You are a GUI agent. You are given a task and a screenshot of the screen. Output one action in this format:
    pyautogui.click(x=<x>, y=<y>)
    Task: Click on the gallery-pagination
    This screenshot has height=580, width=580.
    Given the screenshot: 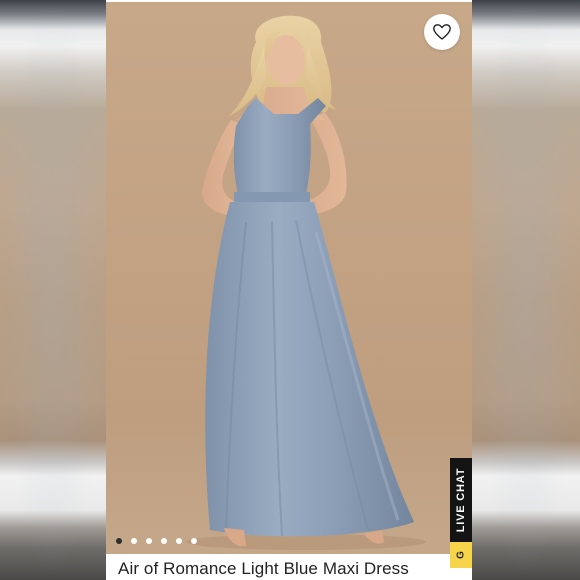 What is the action you would take?
    pyautogui.click(x=156, y=541)
    